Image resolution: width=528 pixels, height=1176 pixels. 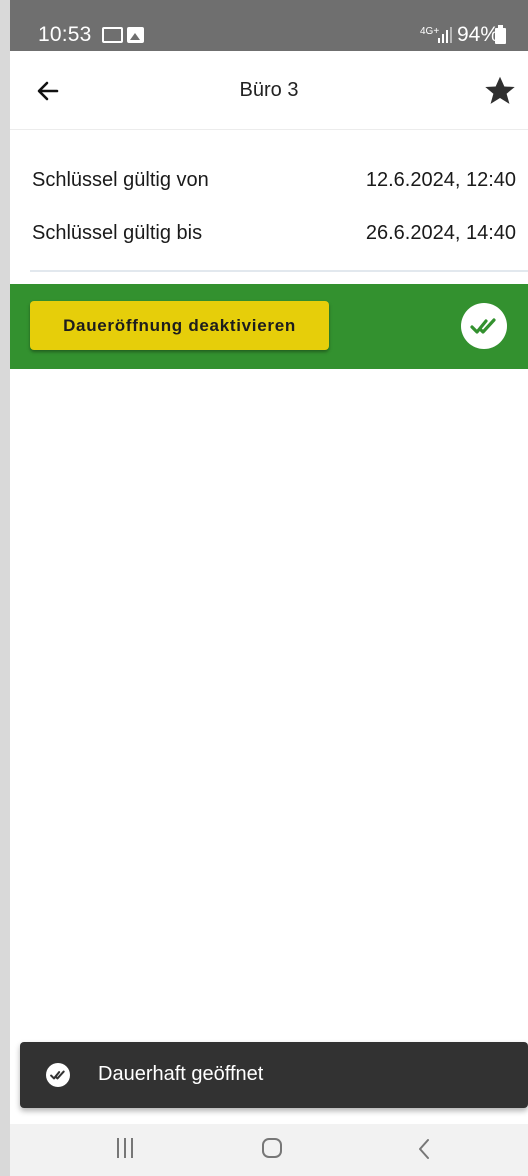 I want to click on permanent-open-bar: Daueröffnung deaktivieren, so click(x=269, y=326).